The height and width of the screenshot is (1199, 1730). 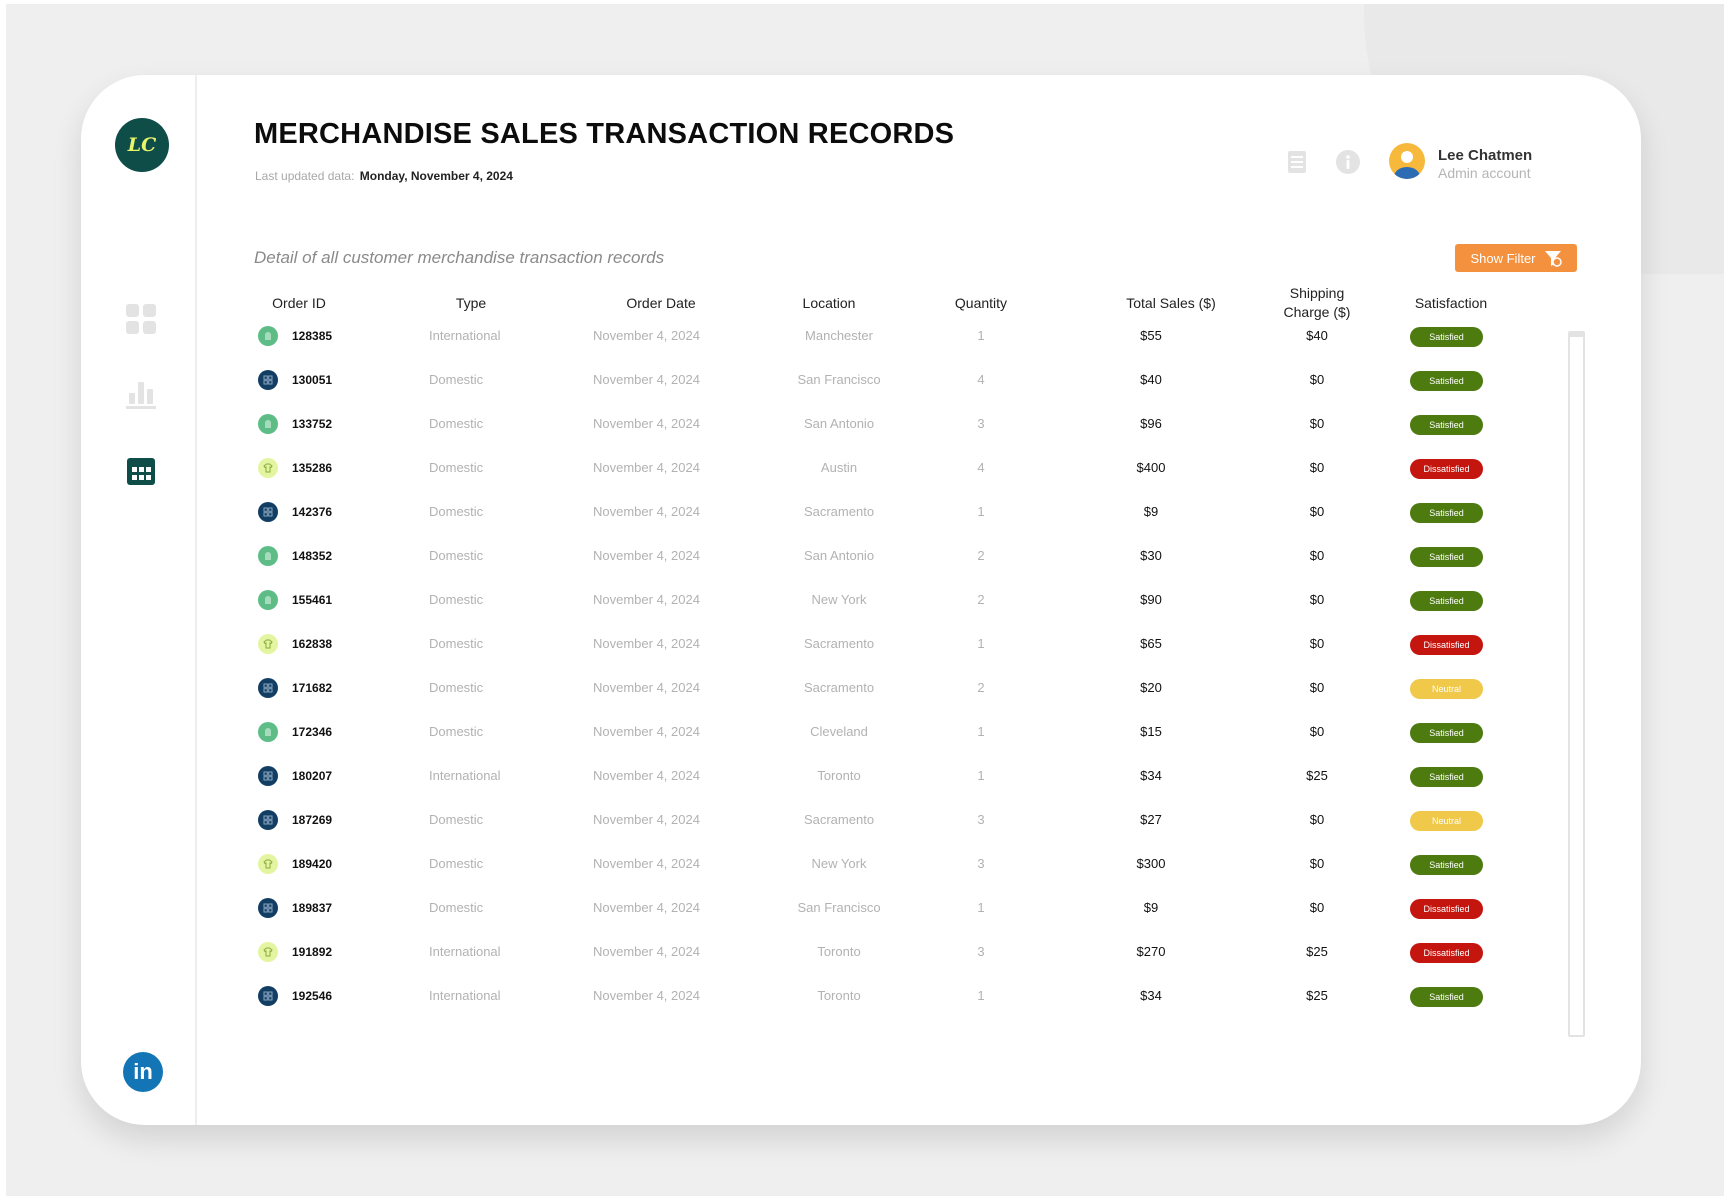 I want to click on order-id: 155461, so click(x=312, y=600).